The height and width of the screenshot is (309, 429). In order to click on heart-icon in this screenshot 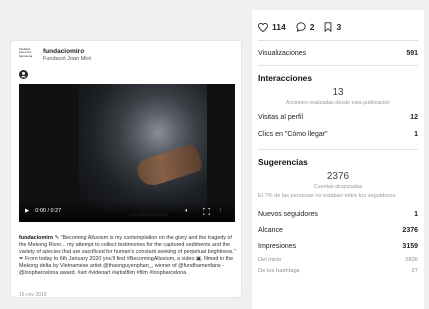, I will do `click(263, 27)`.